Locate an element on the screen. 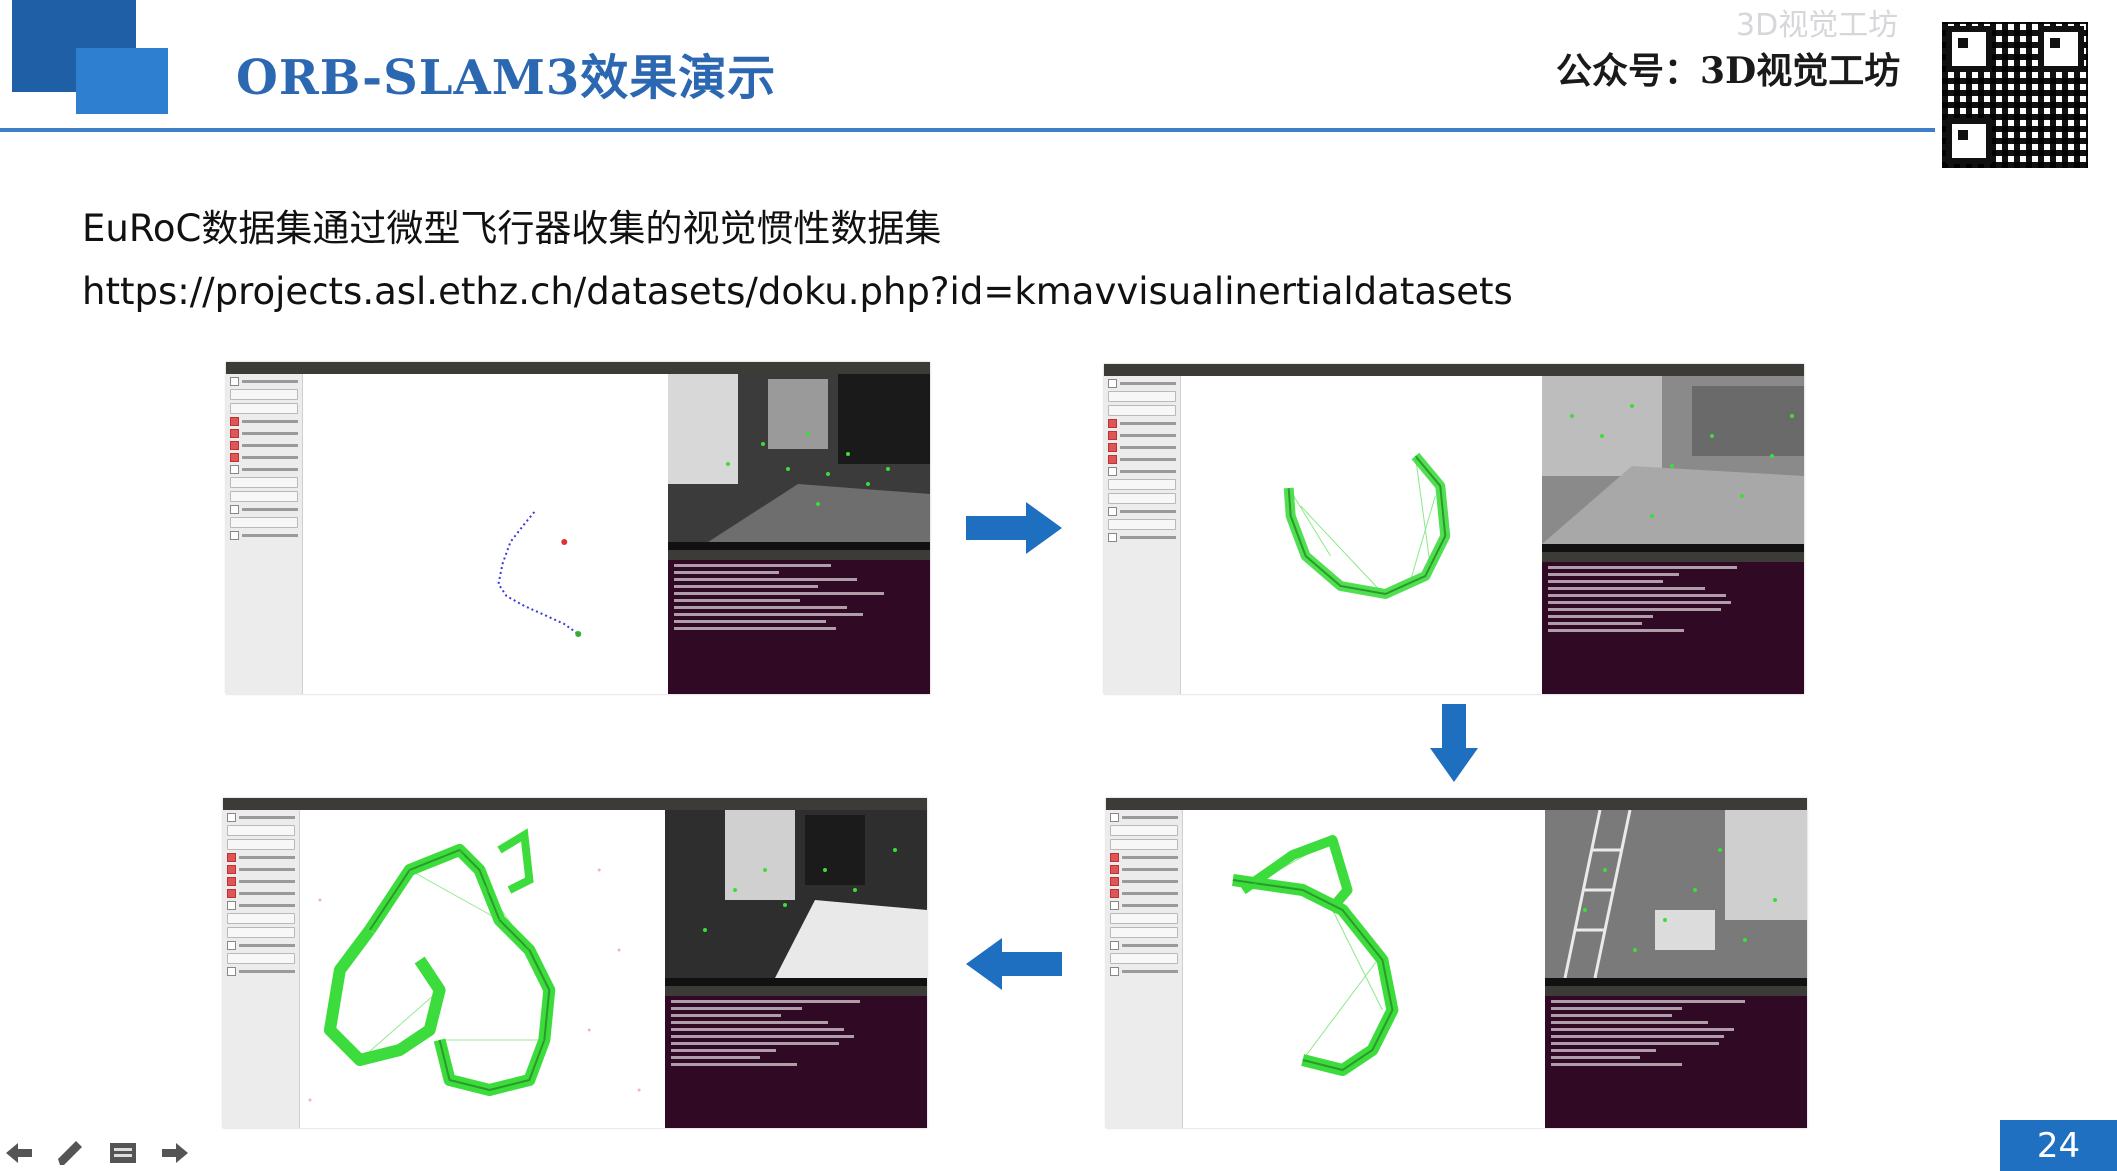 The width and height of the screenshot is (2117, 1171). header-divider is located at coordinates (967, 130).